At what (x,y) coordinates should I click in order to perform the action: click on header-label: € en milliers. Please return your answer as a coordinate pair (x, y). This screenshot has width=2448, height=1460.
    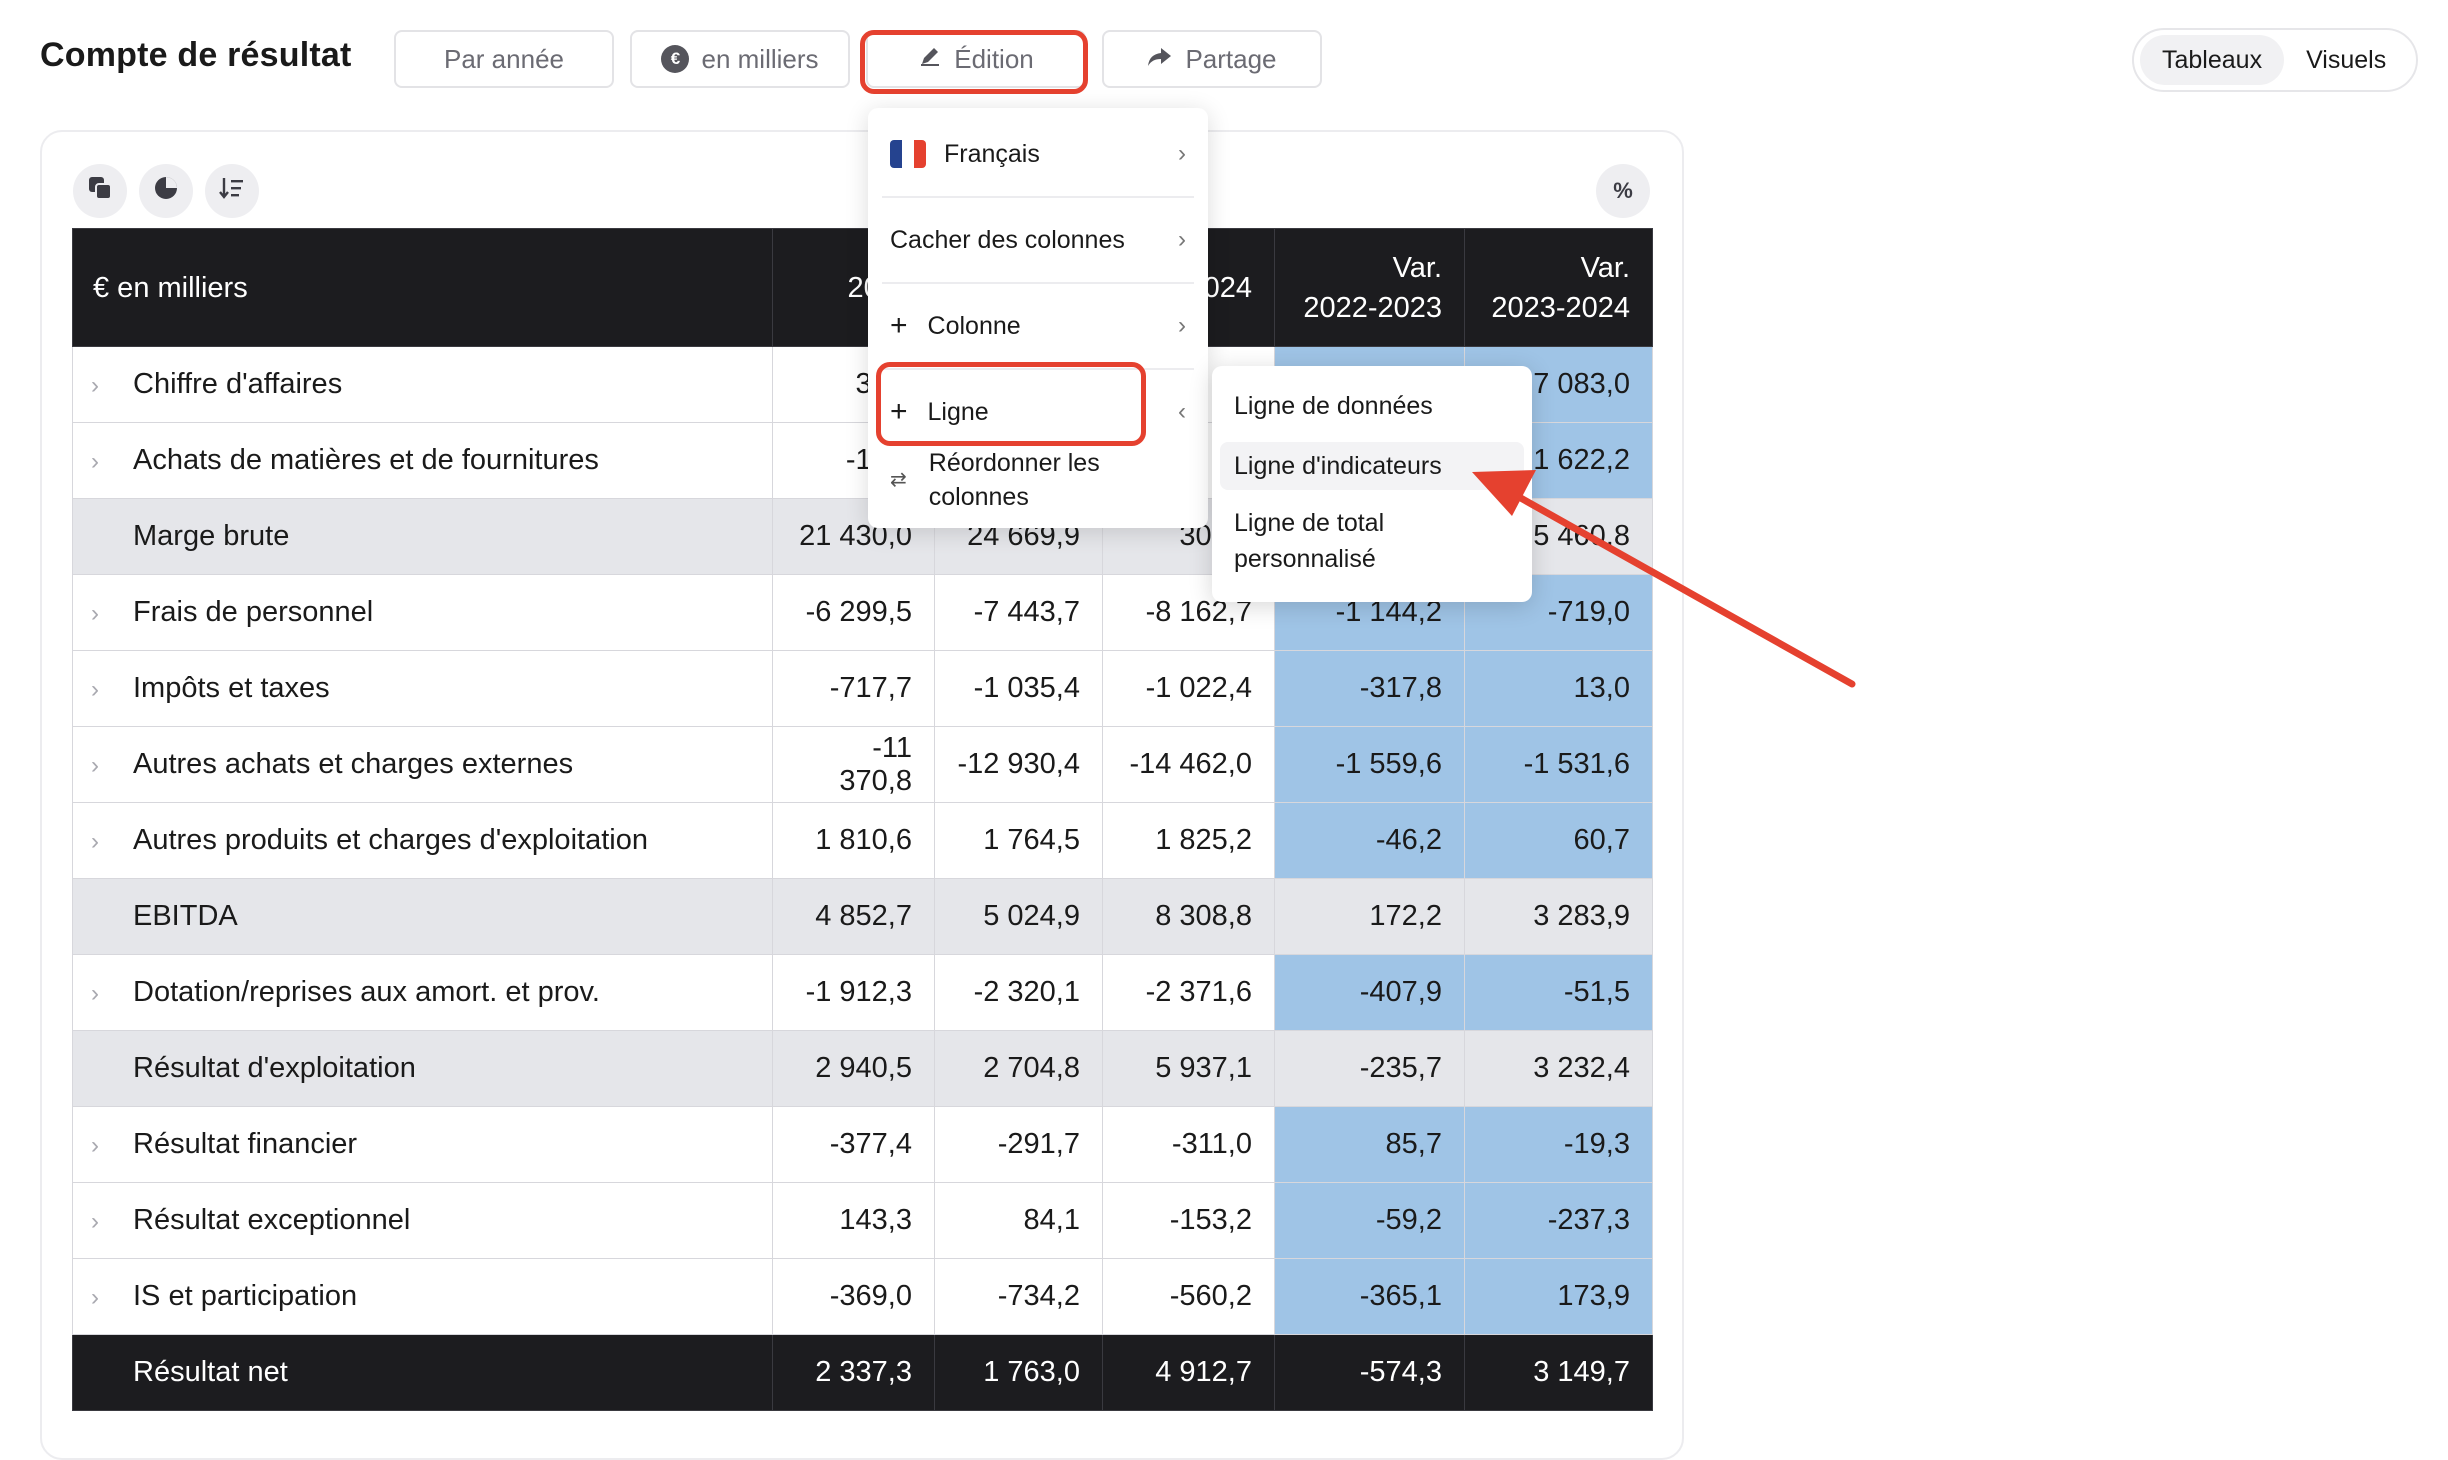
    Looking at the image, I should click on (422, 287).